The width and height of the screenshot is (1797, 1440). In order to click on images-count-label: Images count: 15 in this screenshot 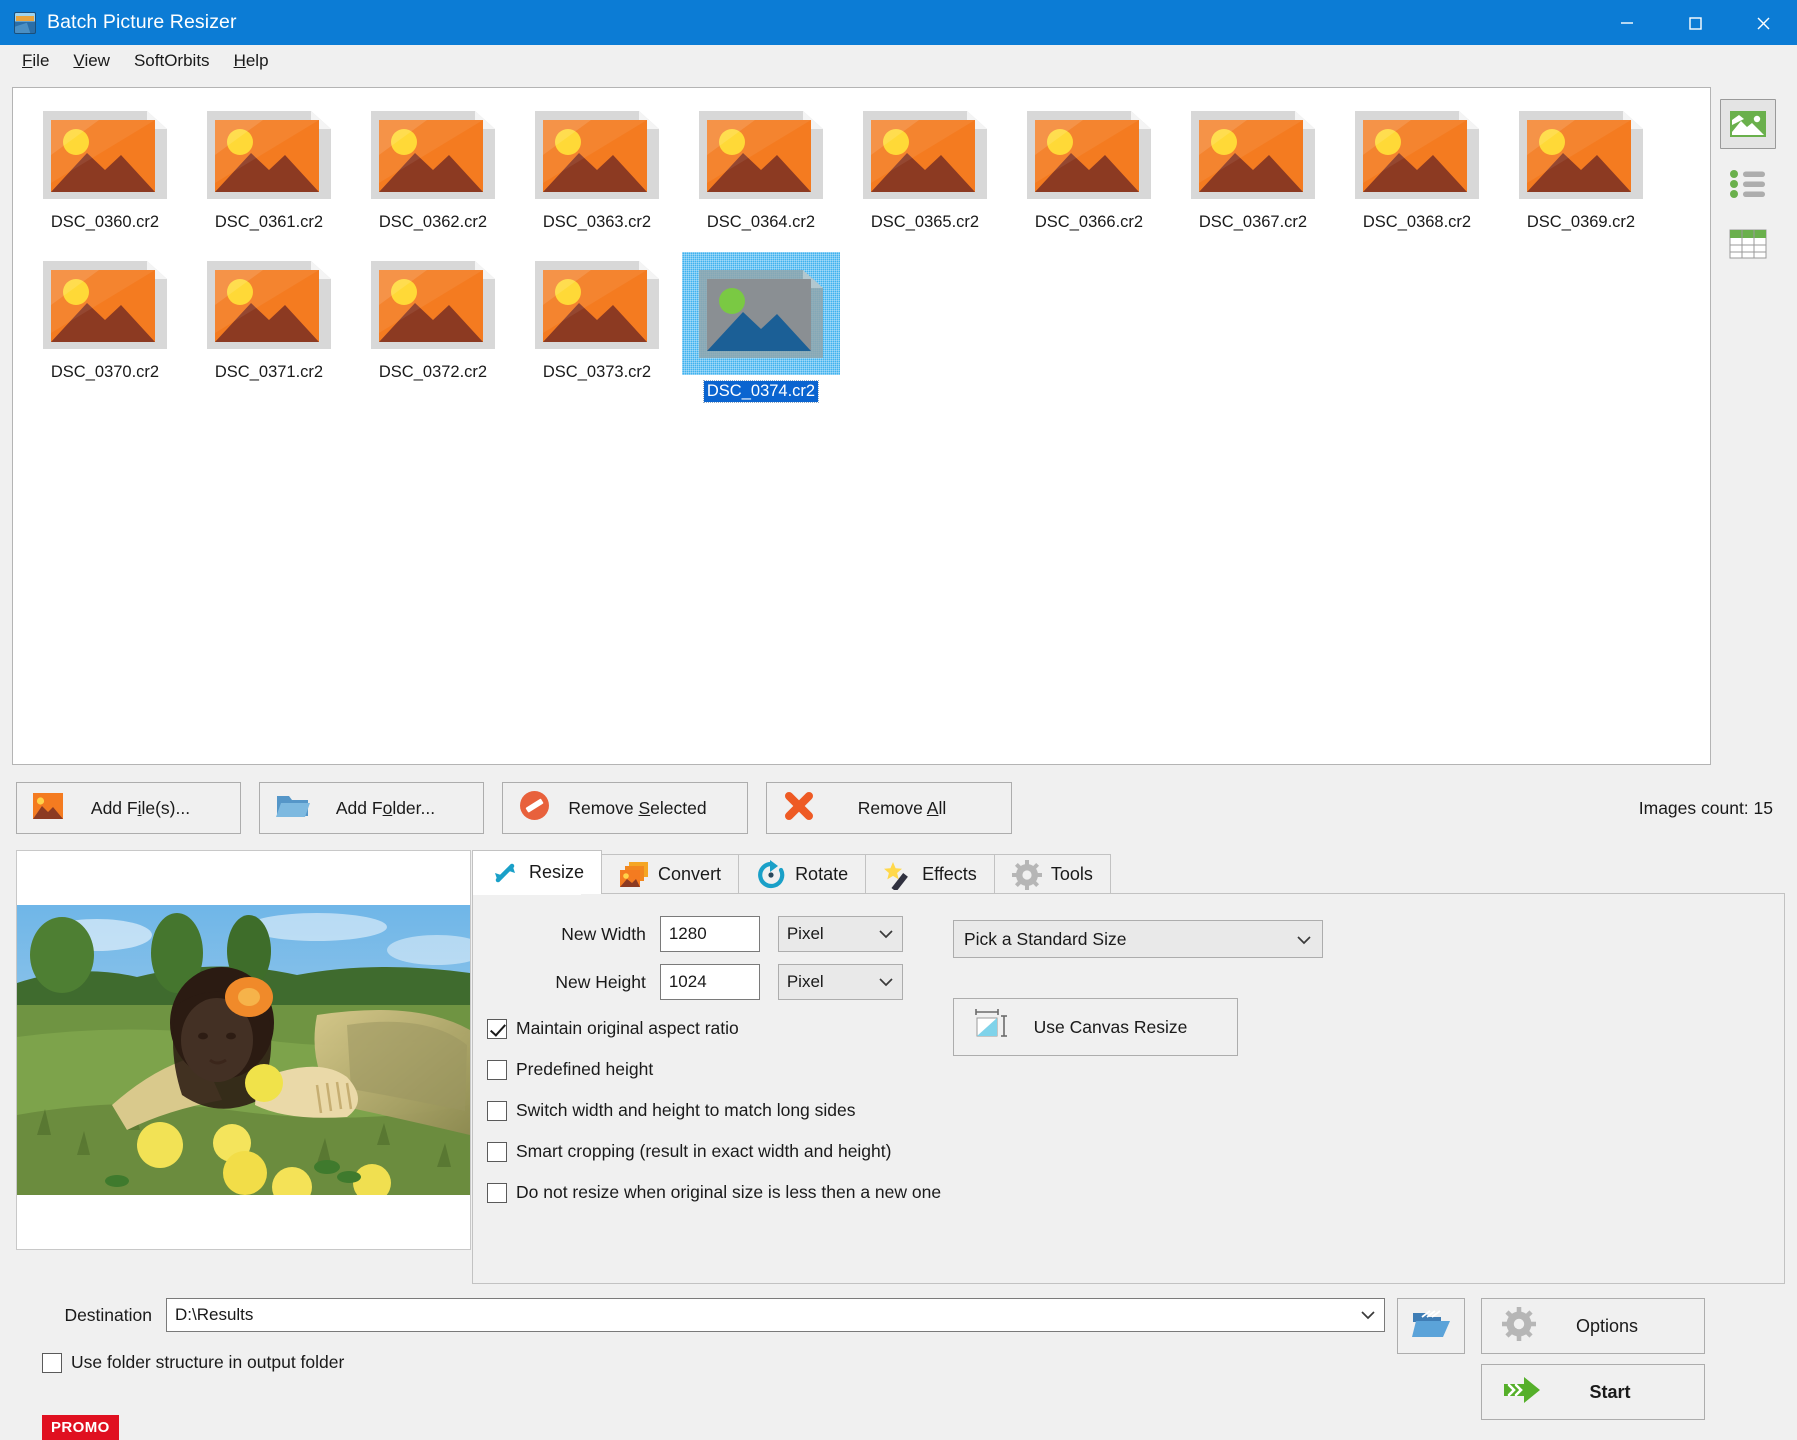, I will do `click(1705, 807)`.